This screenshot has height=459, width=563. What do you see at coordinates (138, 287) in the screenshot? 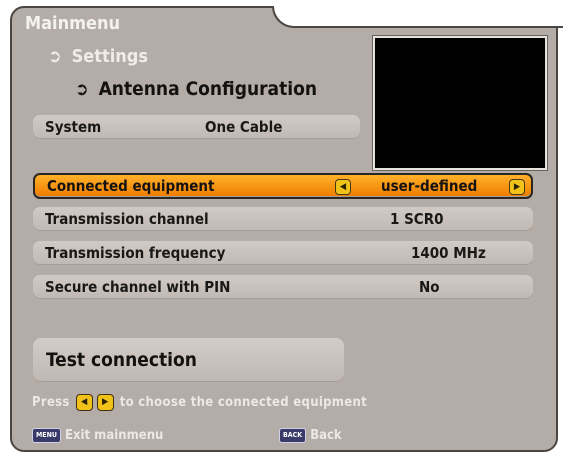
I see `secure-channel-label: Secure channel with PIN` at bounding box center [138, 287].